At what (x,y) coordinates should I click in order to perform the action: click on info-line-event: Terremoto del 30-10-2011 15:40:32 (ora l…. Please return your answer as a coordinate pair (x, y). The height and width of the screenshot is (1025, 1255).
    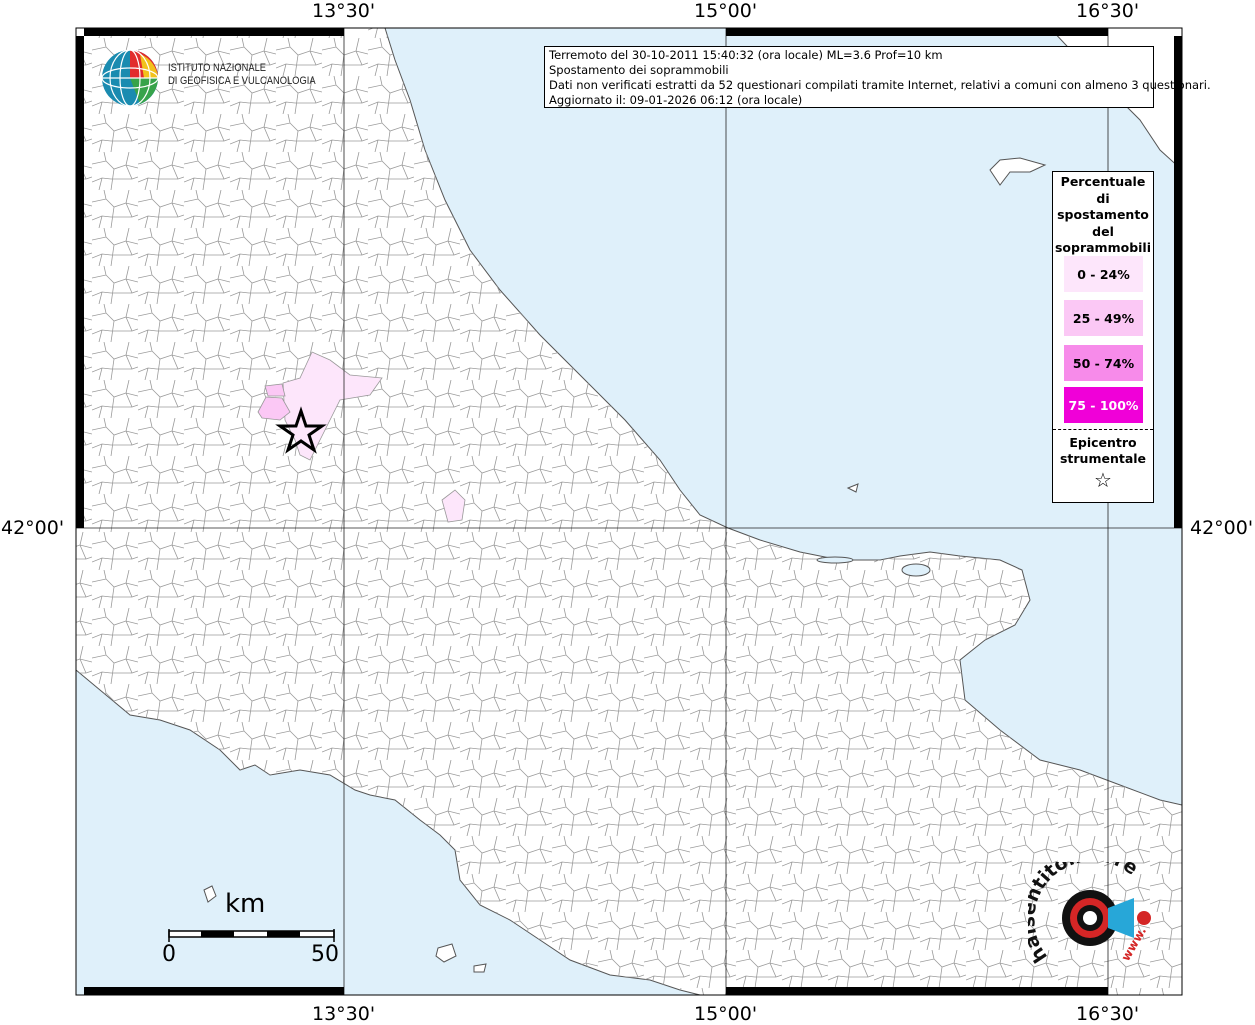
    Looking at the image, I should click on (746, 55).